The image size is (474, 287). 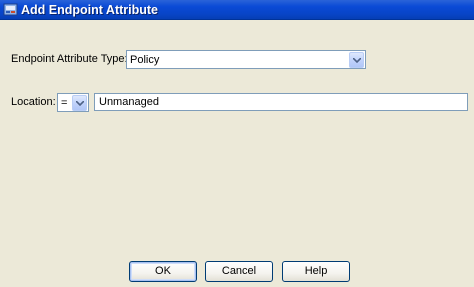 I want to click on endpoint-attribute-type-select: Policy, so click(x=246, y=59).